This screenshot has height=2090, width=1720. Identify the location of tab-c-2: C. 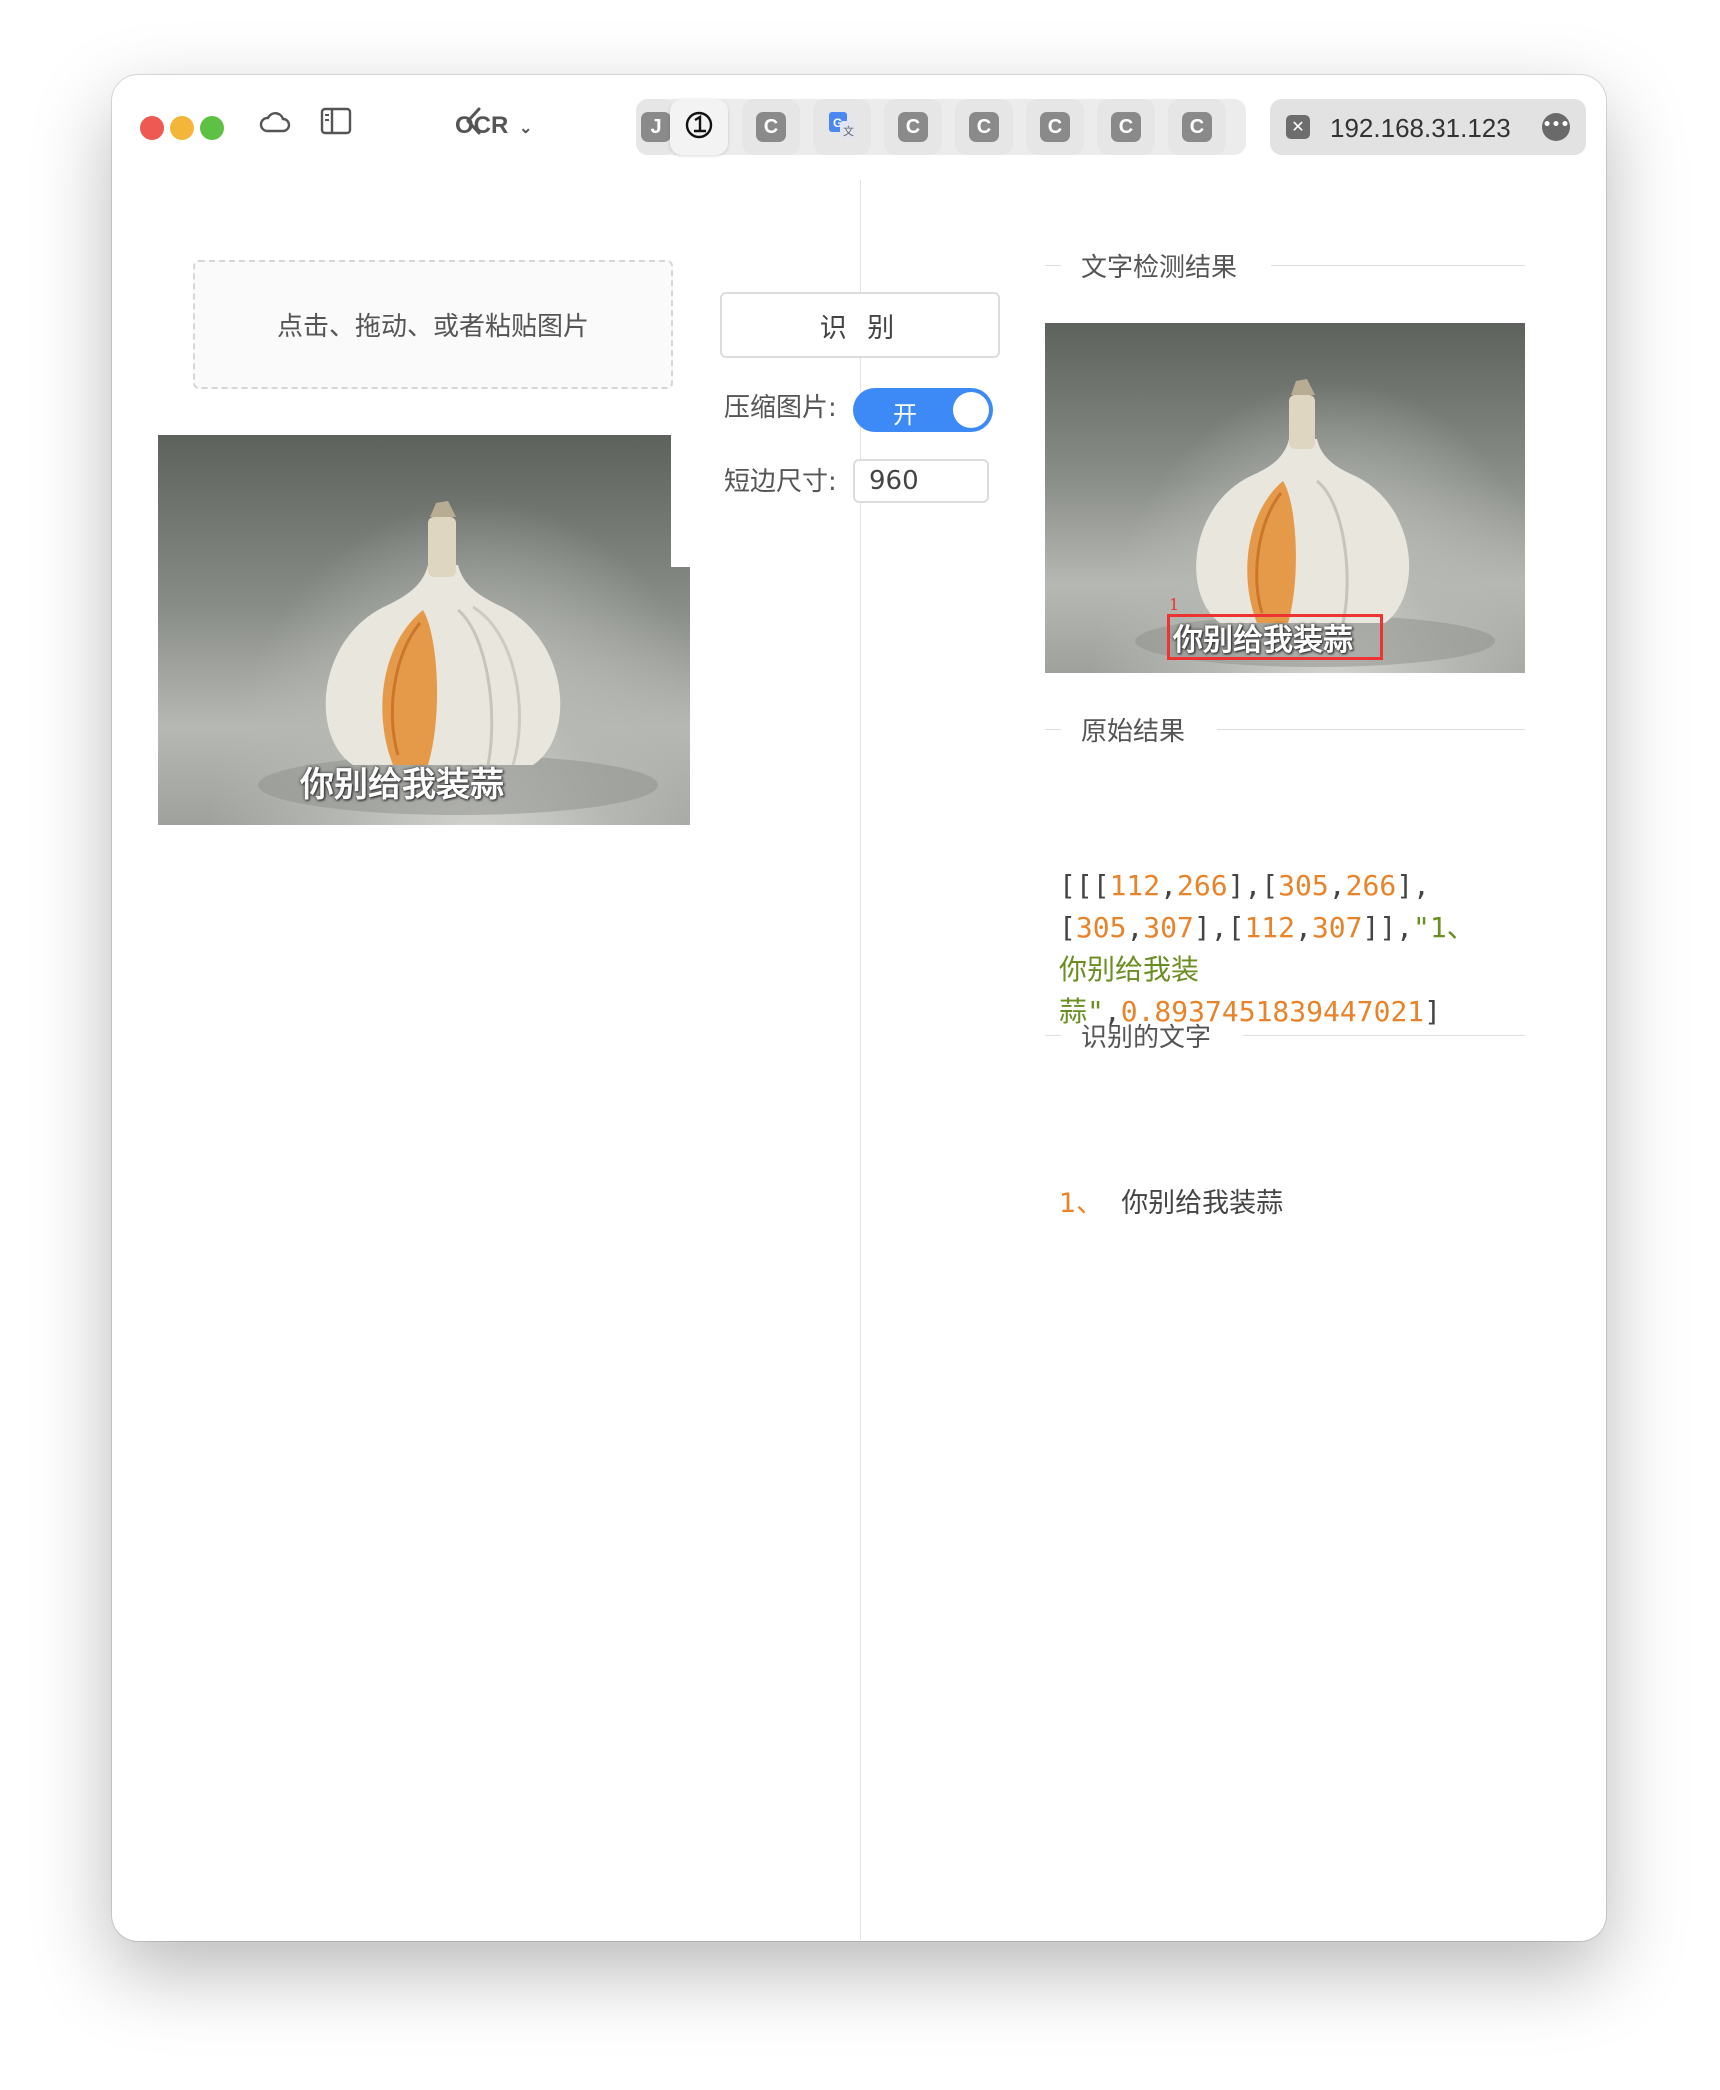
(913, 127).